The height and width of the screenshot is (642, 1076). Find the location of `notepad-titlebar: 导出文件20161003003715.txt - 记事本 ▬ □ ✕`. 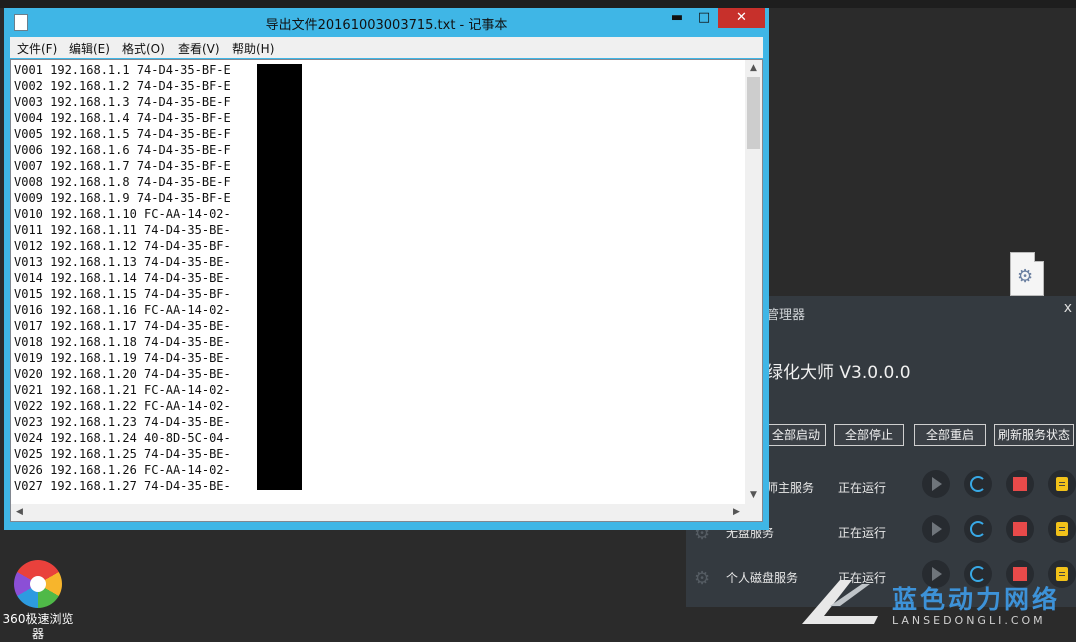

notepad-titlebar: 导出文件20161003003715.txt - 记事本 ▬ □ ✕ is located at coordinates (386, 22).